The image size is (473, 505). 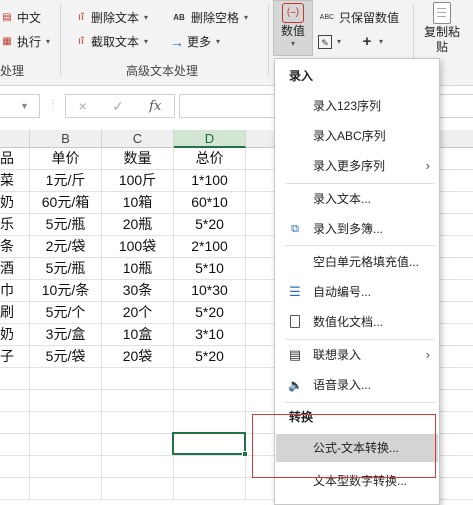 What do you see at coordinates (138, 313) in the screenshot?
I see `cell: 20个` at bounding box center [138, 313].